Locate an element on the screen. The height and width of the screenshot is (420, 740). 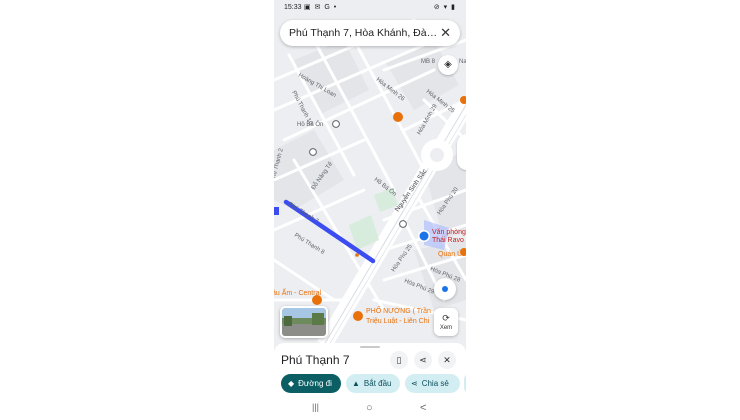
street-label: Na is located at coordinates (462, 62).